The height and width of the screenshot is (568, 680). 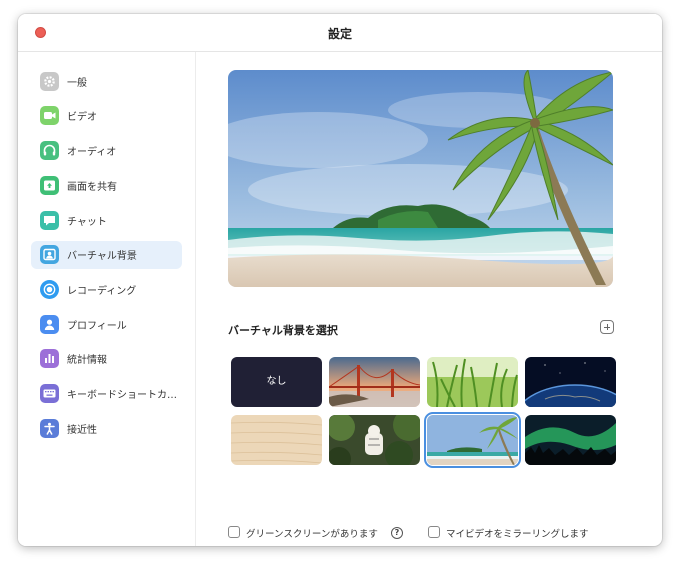 I want to click on sidebar-item-label: 画面を共有, so click(x=92, y=187).